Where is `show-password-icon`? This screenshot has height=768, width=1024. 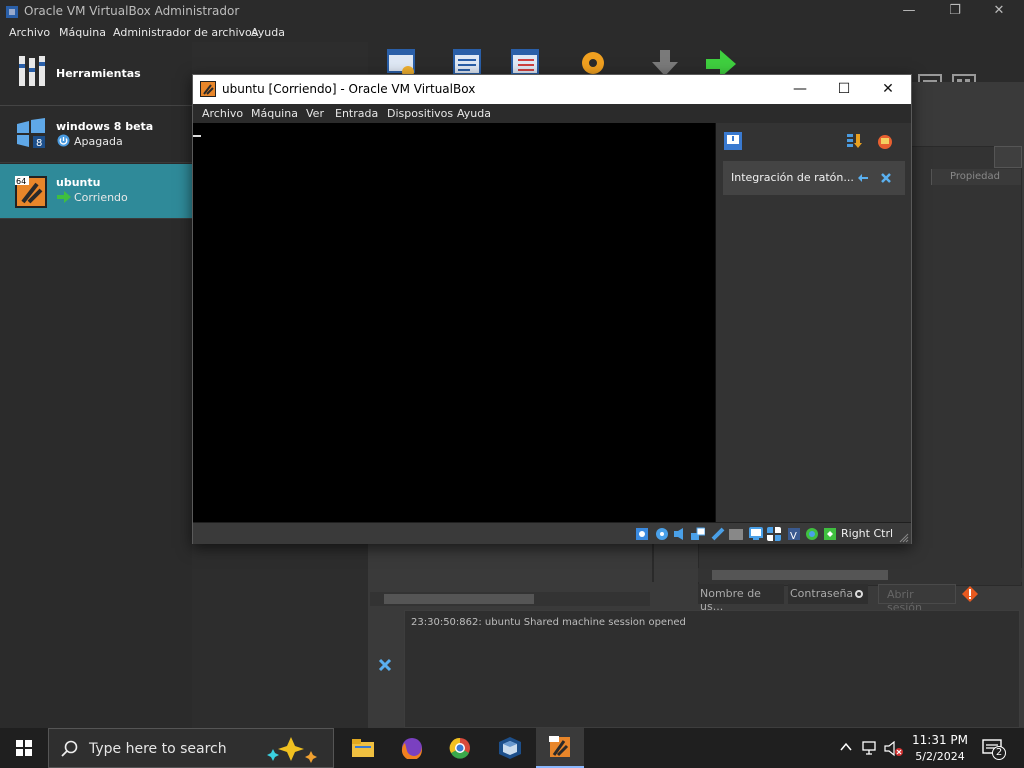 show-password-icon is located at coordinates (859, 594).